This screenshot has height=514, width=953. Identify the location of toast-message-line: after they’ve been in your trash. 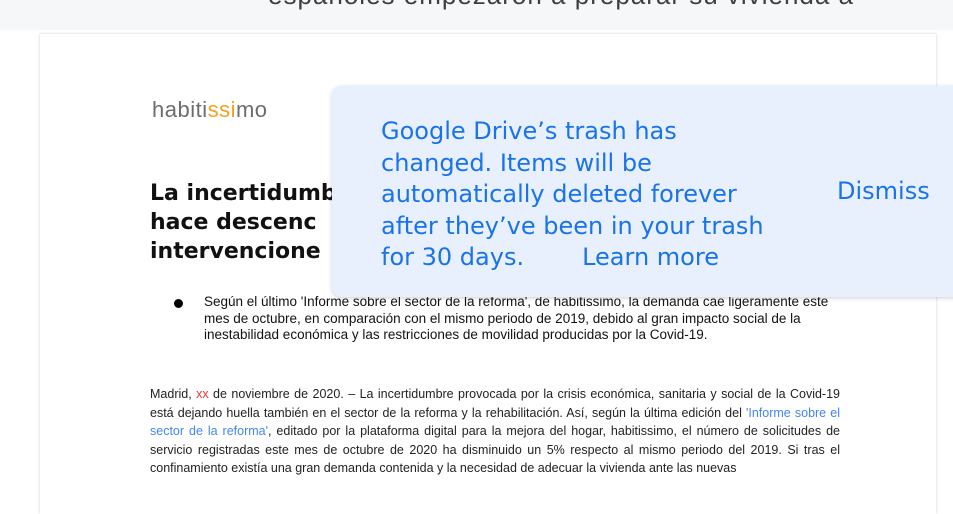
(572, 225).